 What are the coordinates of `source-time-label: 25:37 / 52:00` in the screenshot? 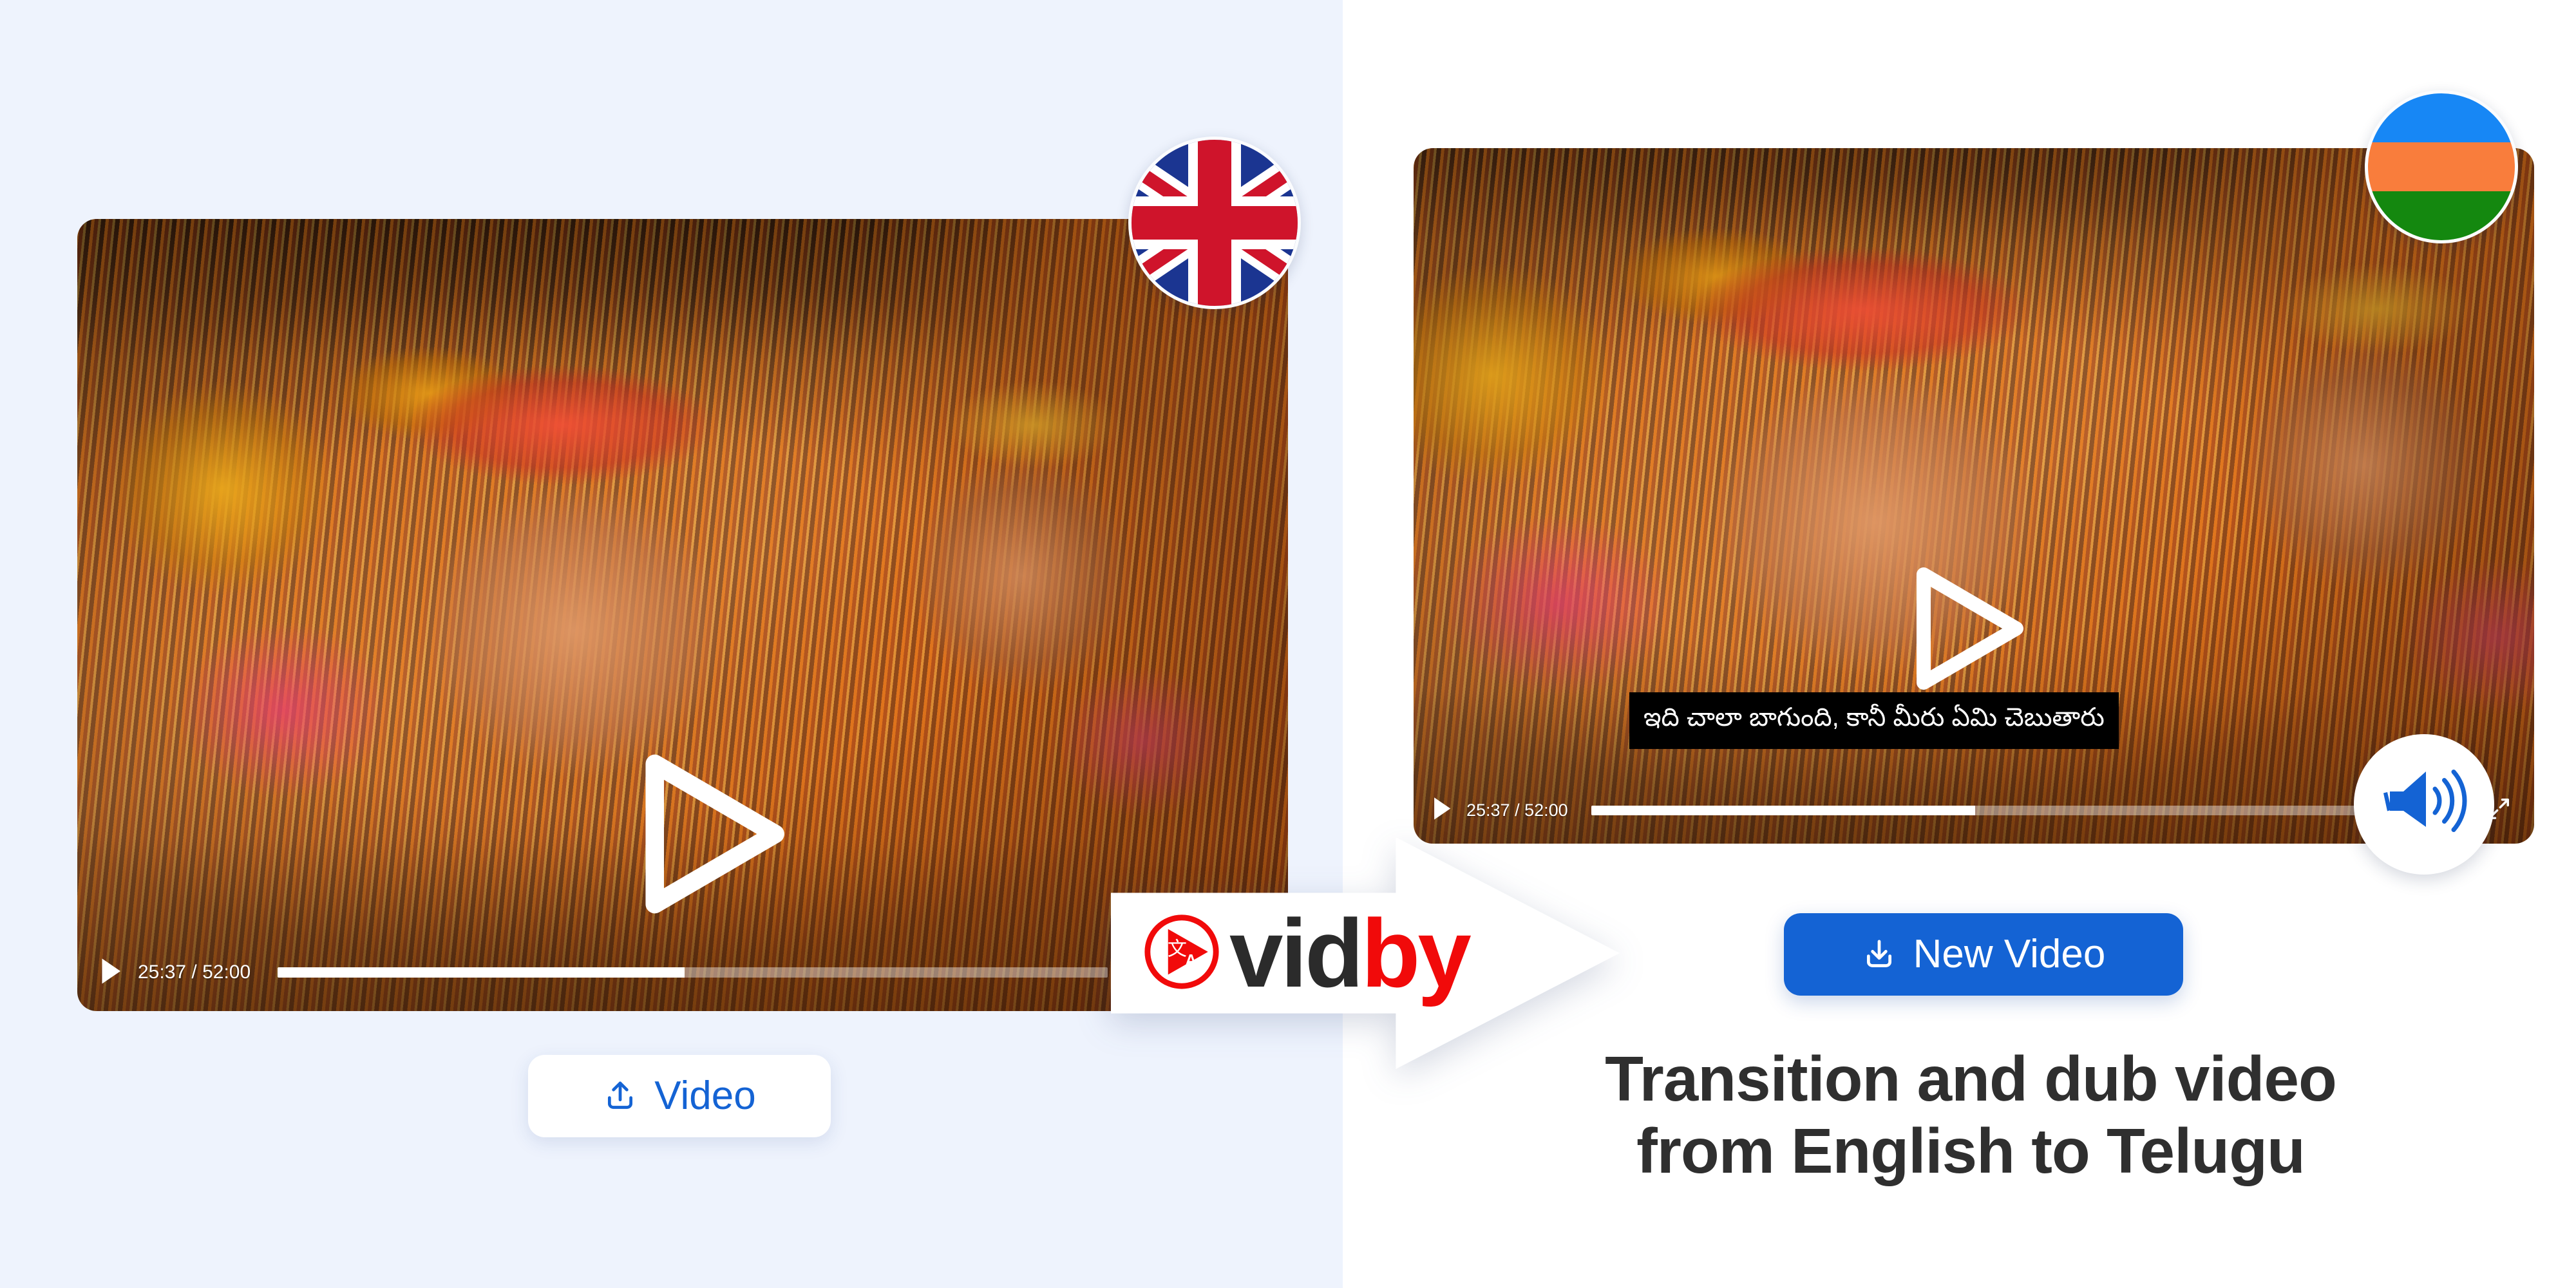 It's located at (194, 972).